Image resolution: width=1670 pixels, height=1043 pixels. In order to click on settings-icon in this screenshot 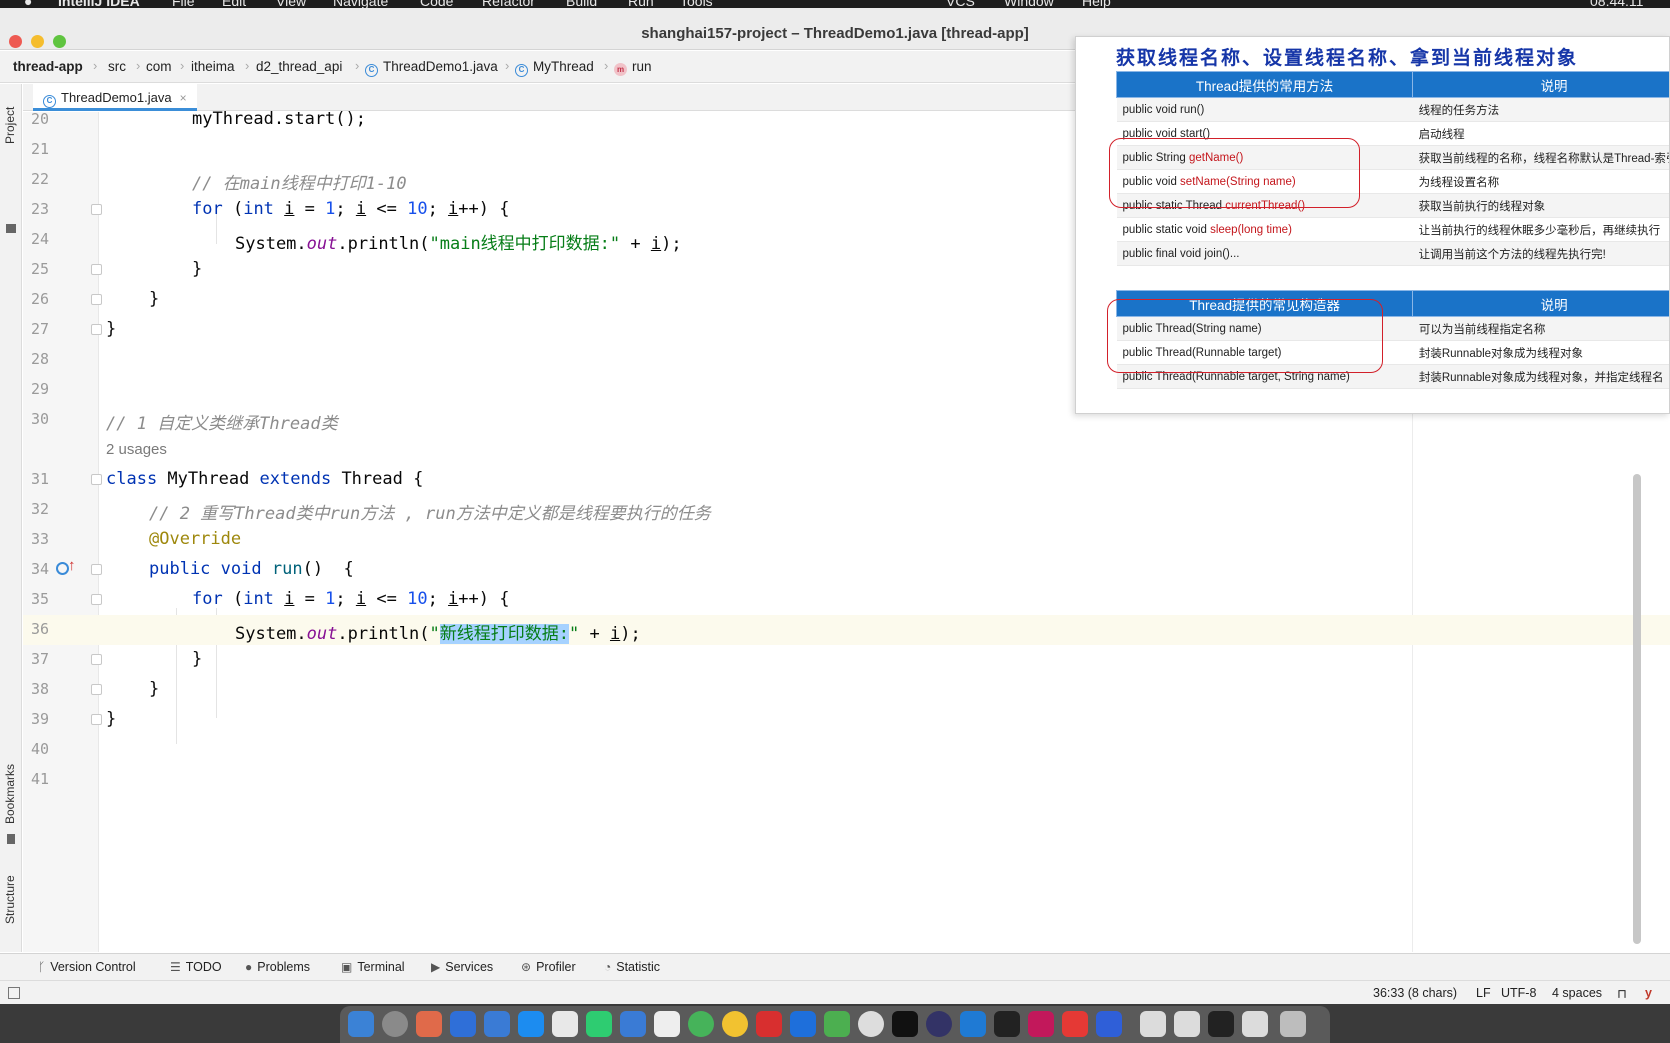, I will do `click(395, 1024)`.